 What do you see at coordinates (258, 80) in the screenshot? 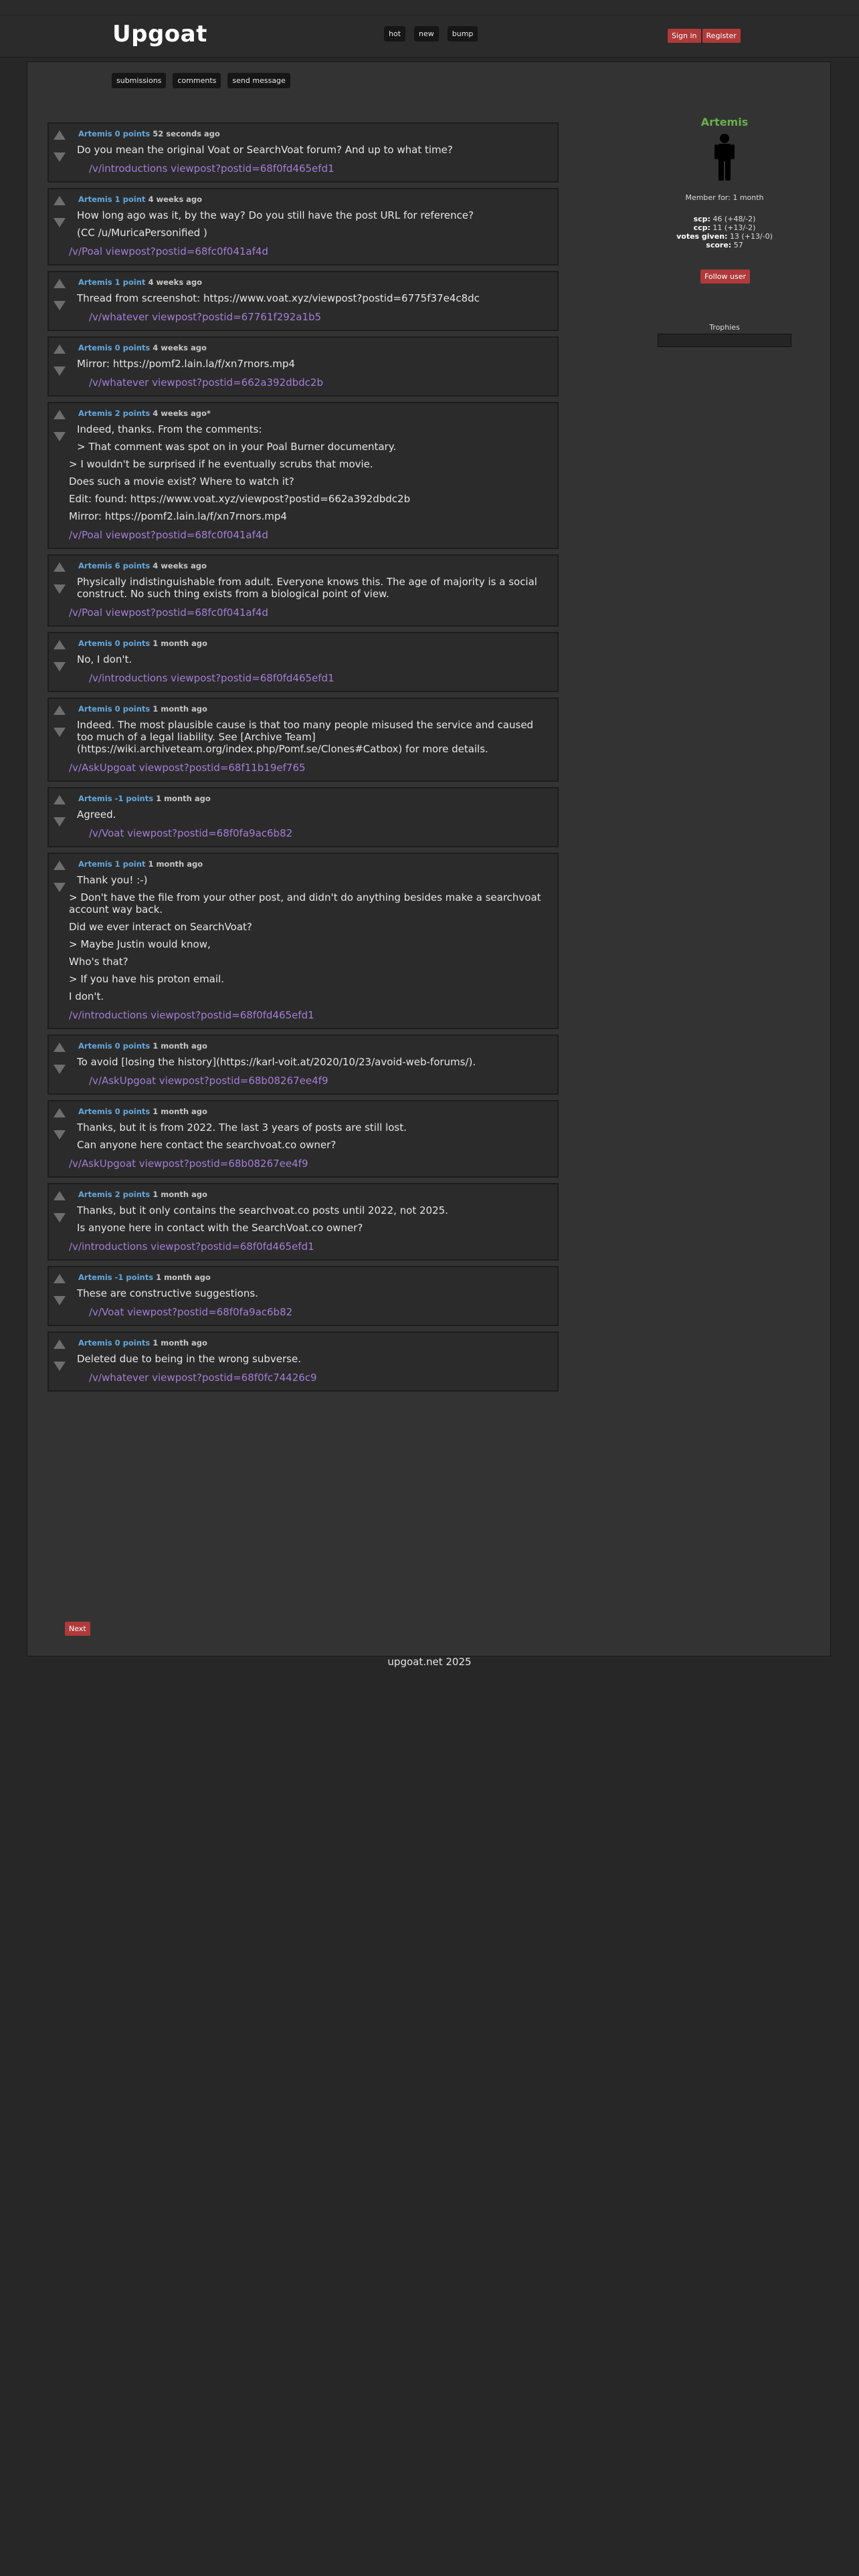
I see `send-message-button: send message` at bounding box center [258, 80].